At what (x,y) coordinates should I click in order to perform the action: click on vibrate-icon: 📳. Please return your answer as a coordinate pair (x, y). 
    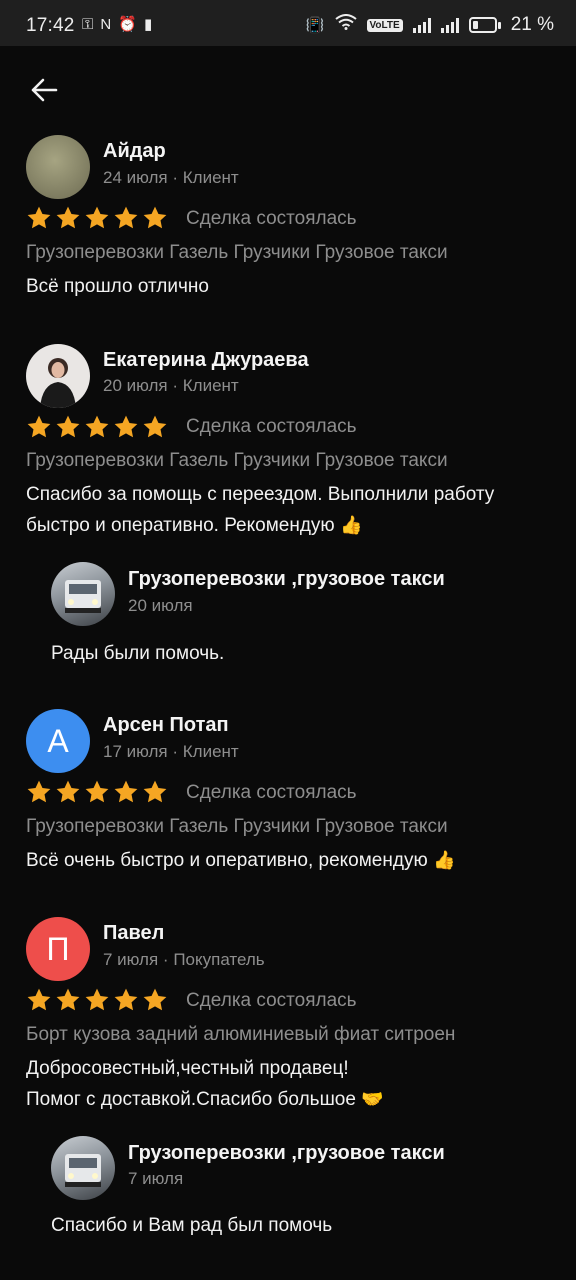
    Looking at the image, I should click on (315, 25).